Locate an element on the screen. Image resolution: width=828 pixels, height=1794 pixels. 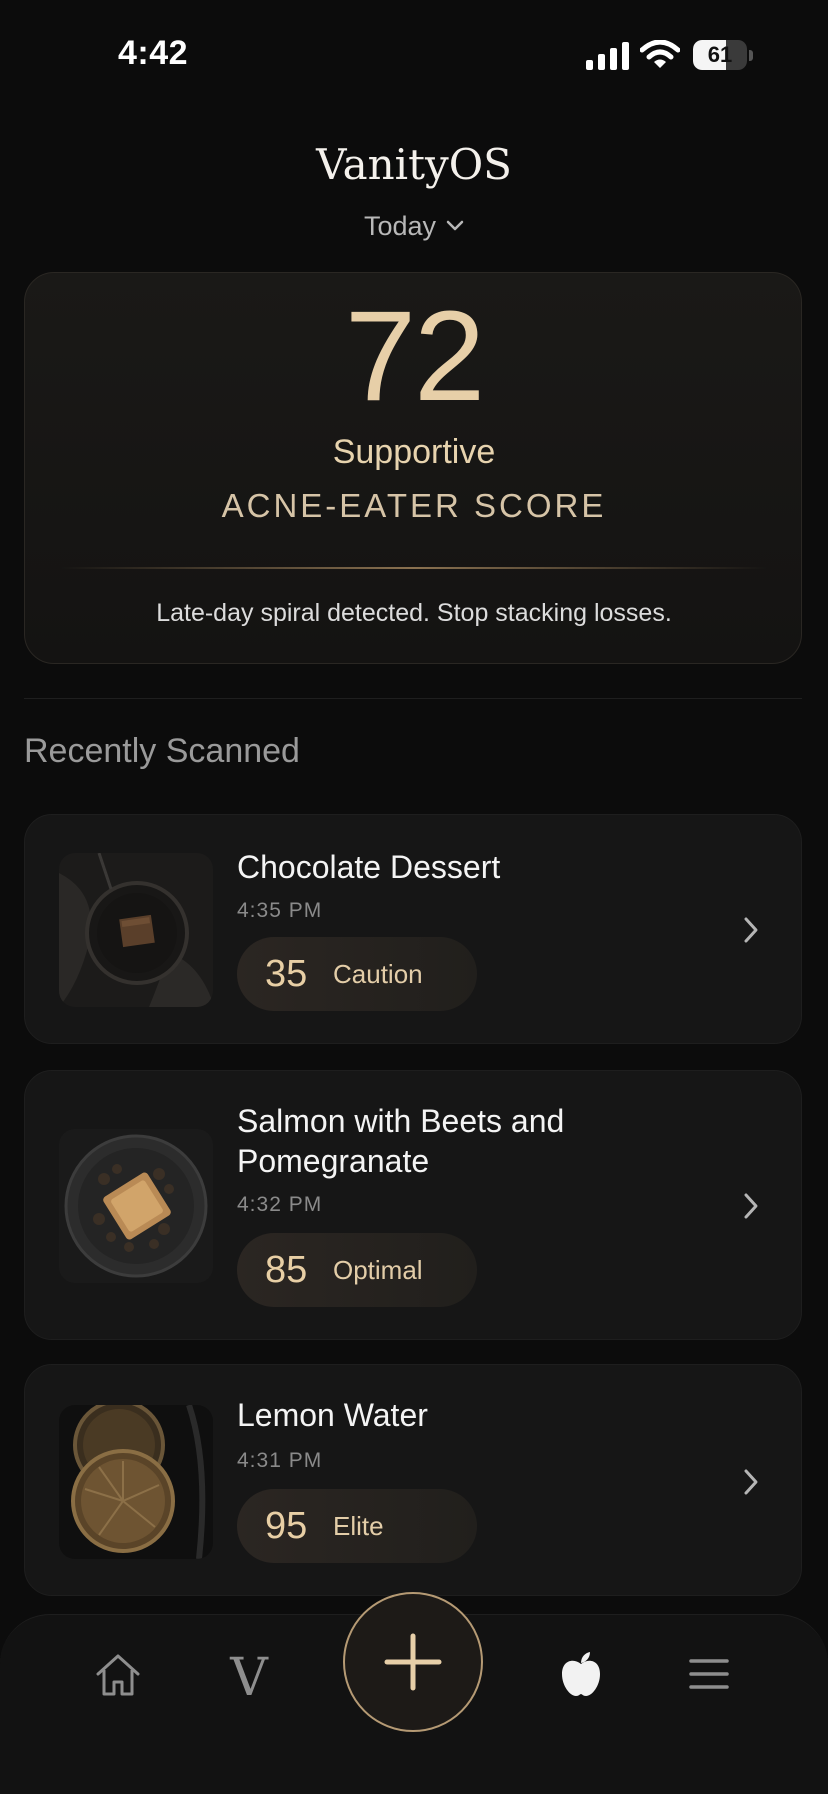
status-time: 4:42 is located at coordinates (153, 53).